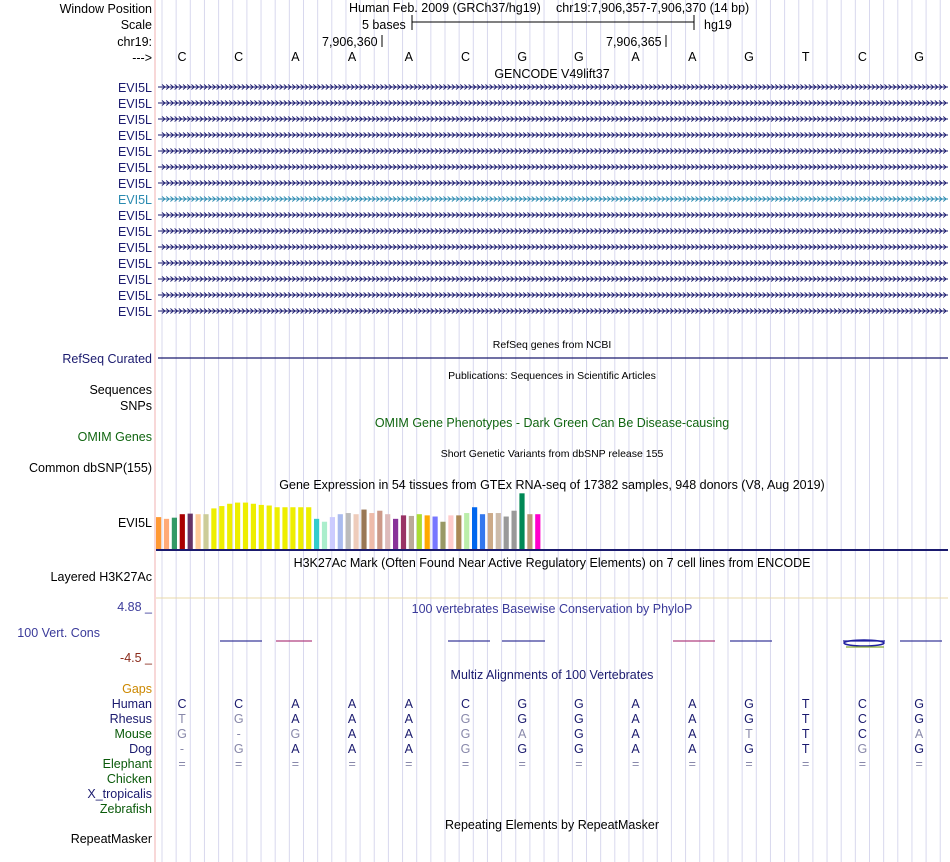 This screenshot has width=950, height=862. Describe the element at coordinates (135, 523) in the screenshot. I see `gtex-track-label: EVI5L` at that location.